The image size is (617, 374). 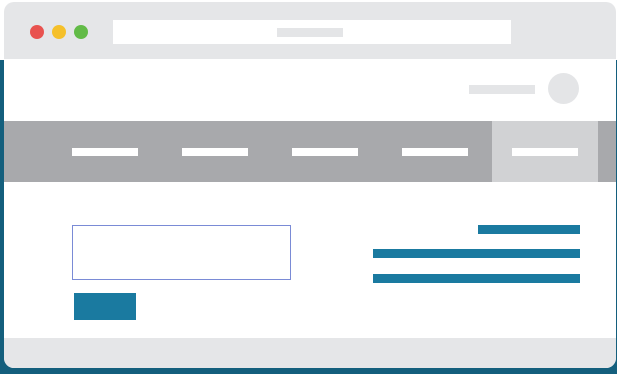 I want to click on text-input-field, so click(x=181, y=252).